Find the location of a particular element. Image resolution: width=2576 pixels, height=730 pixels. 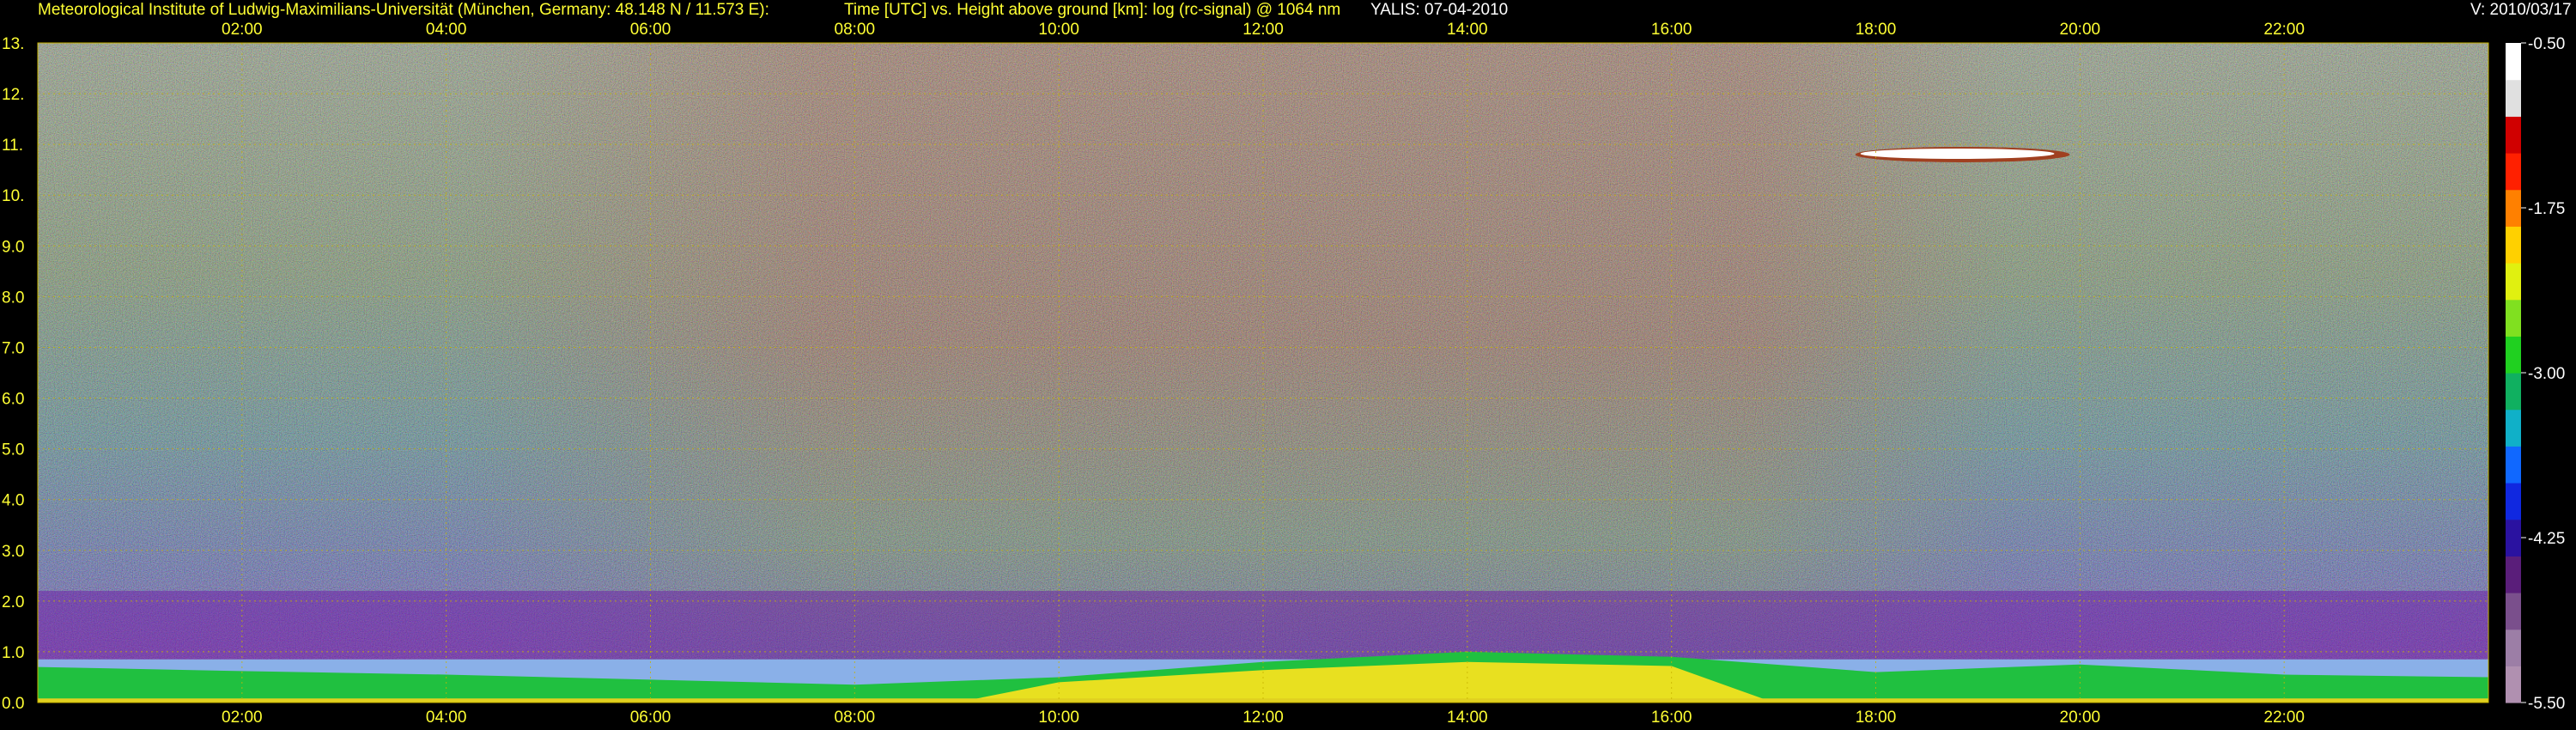

x-tick-label-bottom: 22:00 is located at coordinates (2284, 718).